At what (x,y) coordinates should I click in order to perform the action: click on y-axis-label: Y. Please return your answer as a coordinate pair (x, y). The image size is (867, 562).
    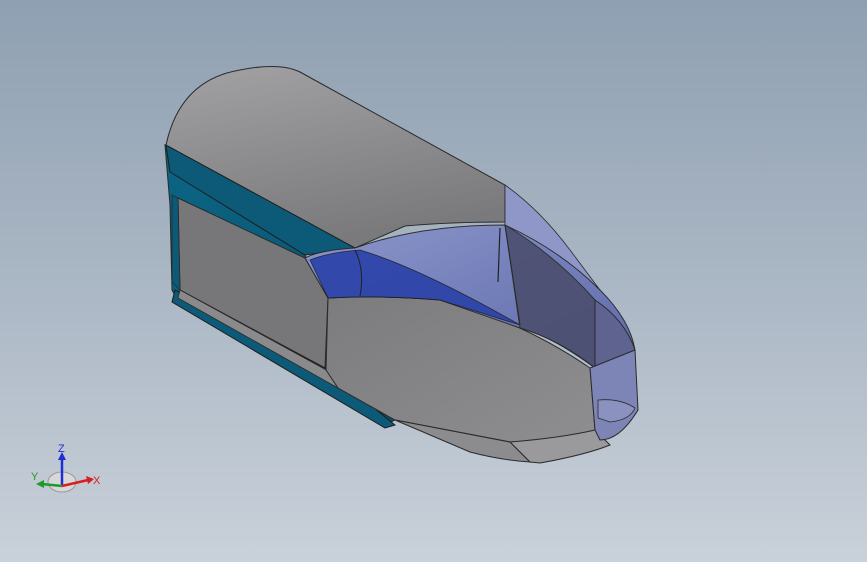
    Looking at the image, I should click on (35, 477).